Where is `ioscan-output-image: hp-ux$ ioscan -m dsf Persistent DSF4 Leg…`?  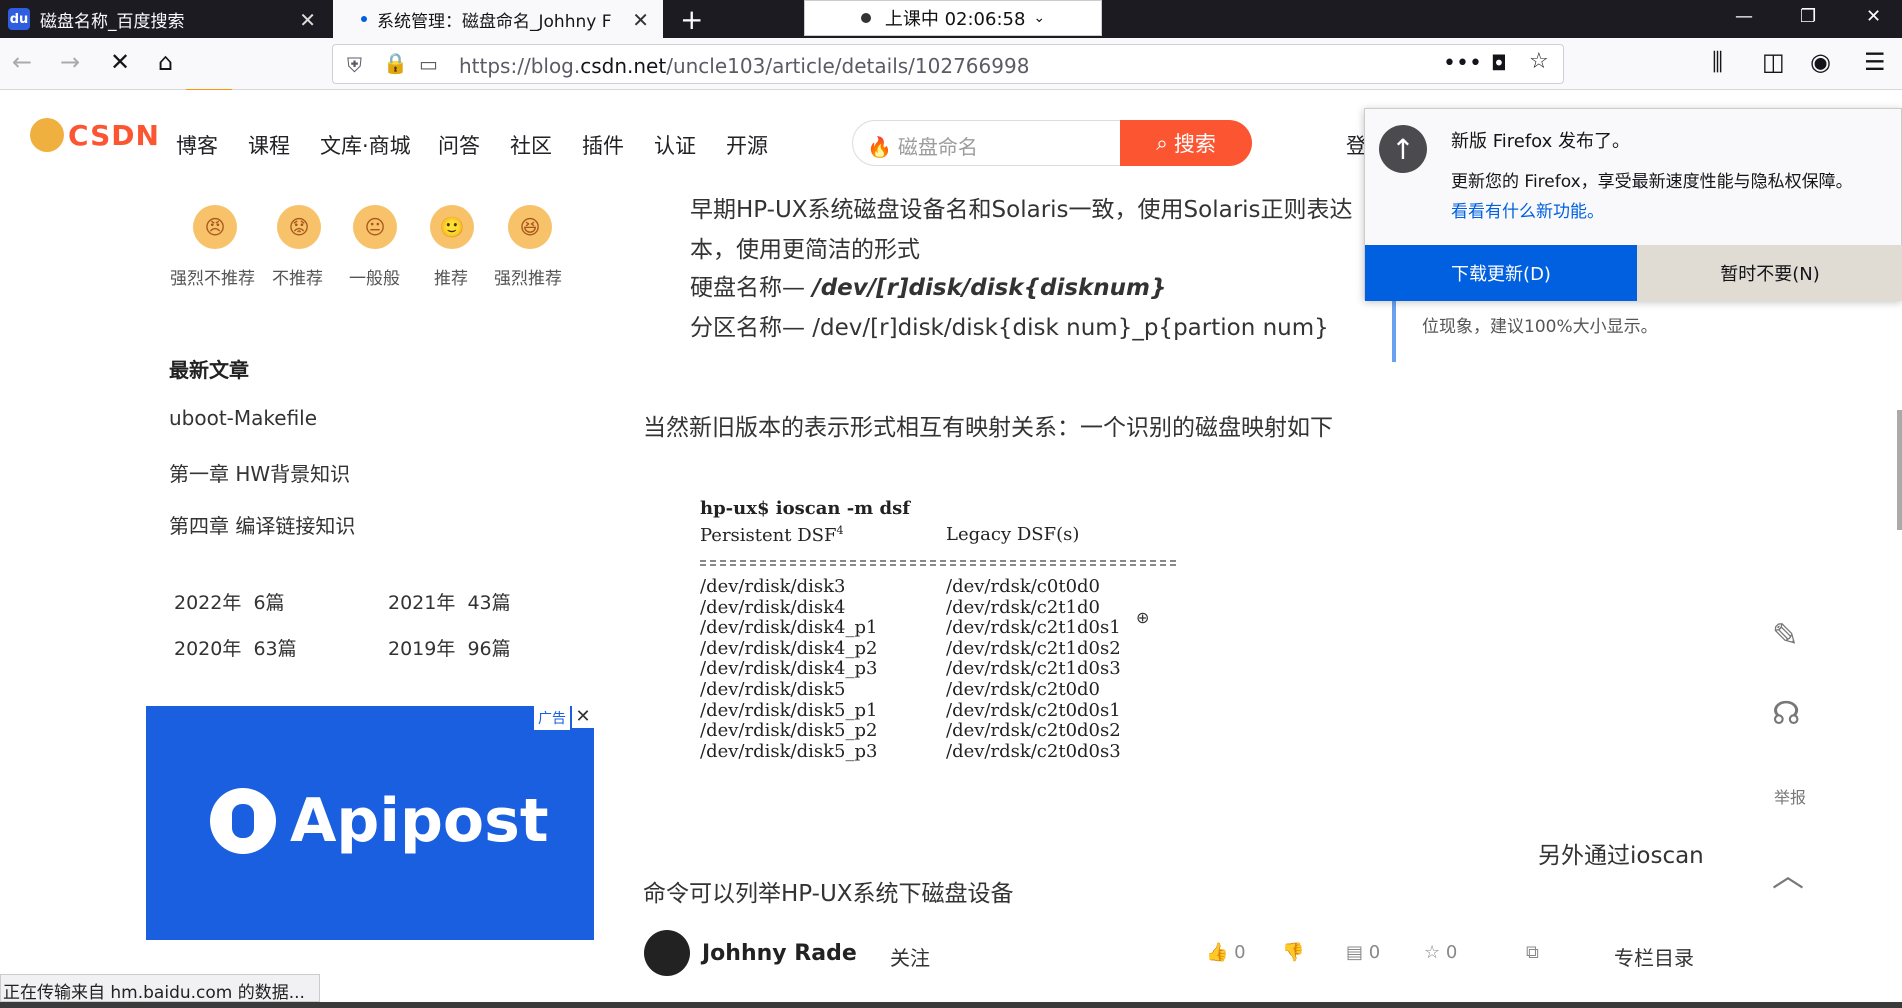 ioscan-output-image: hp-ux$ ioscan -m dsf Persistent DSF4 Leg… is located at coordinates (940, 653).